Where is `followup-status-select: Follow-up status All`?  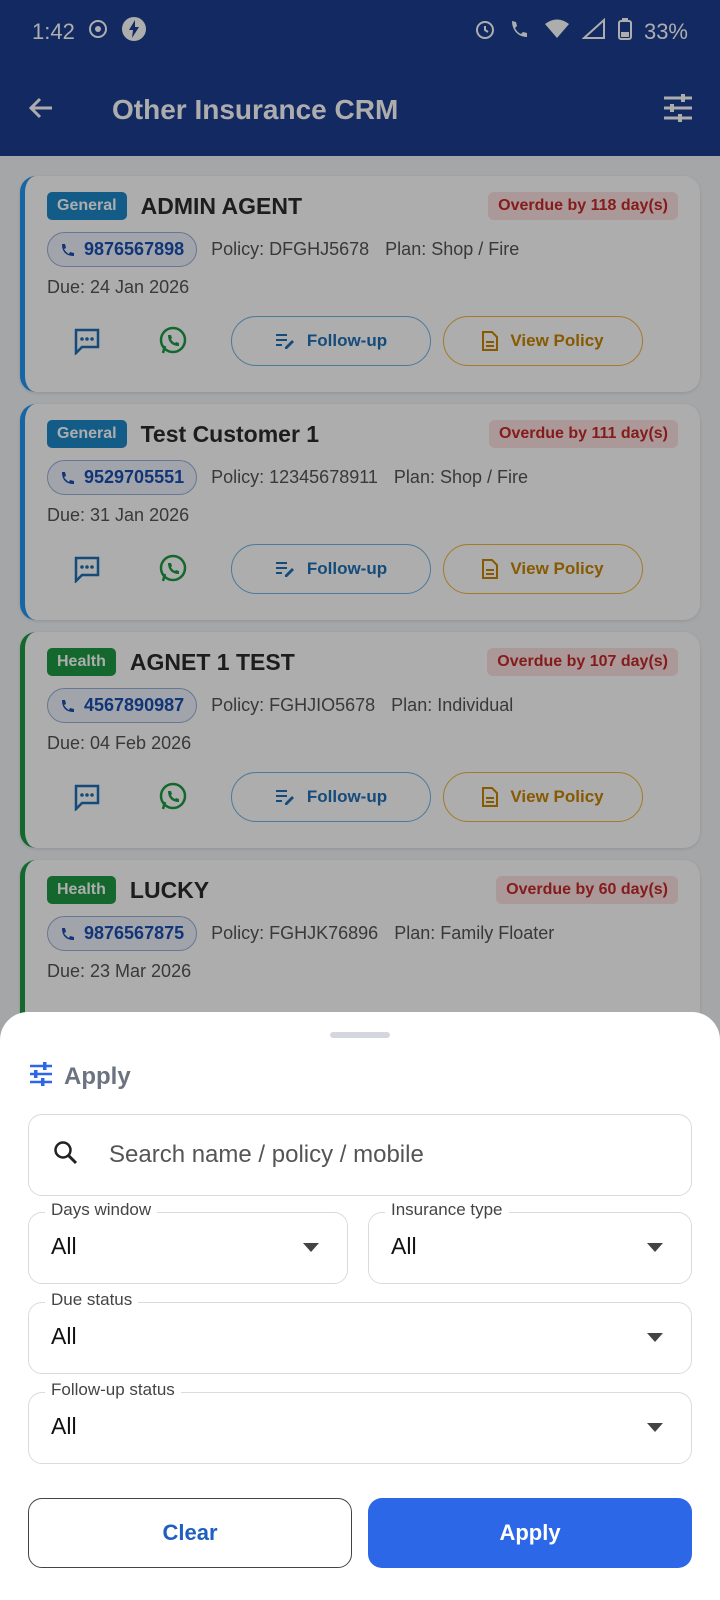
followup-status-select: Follow-up status All is located at coordinates (360, 1422).